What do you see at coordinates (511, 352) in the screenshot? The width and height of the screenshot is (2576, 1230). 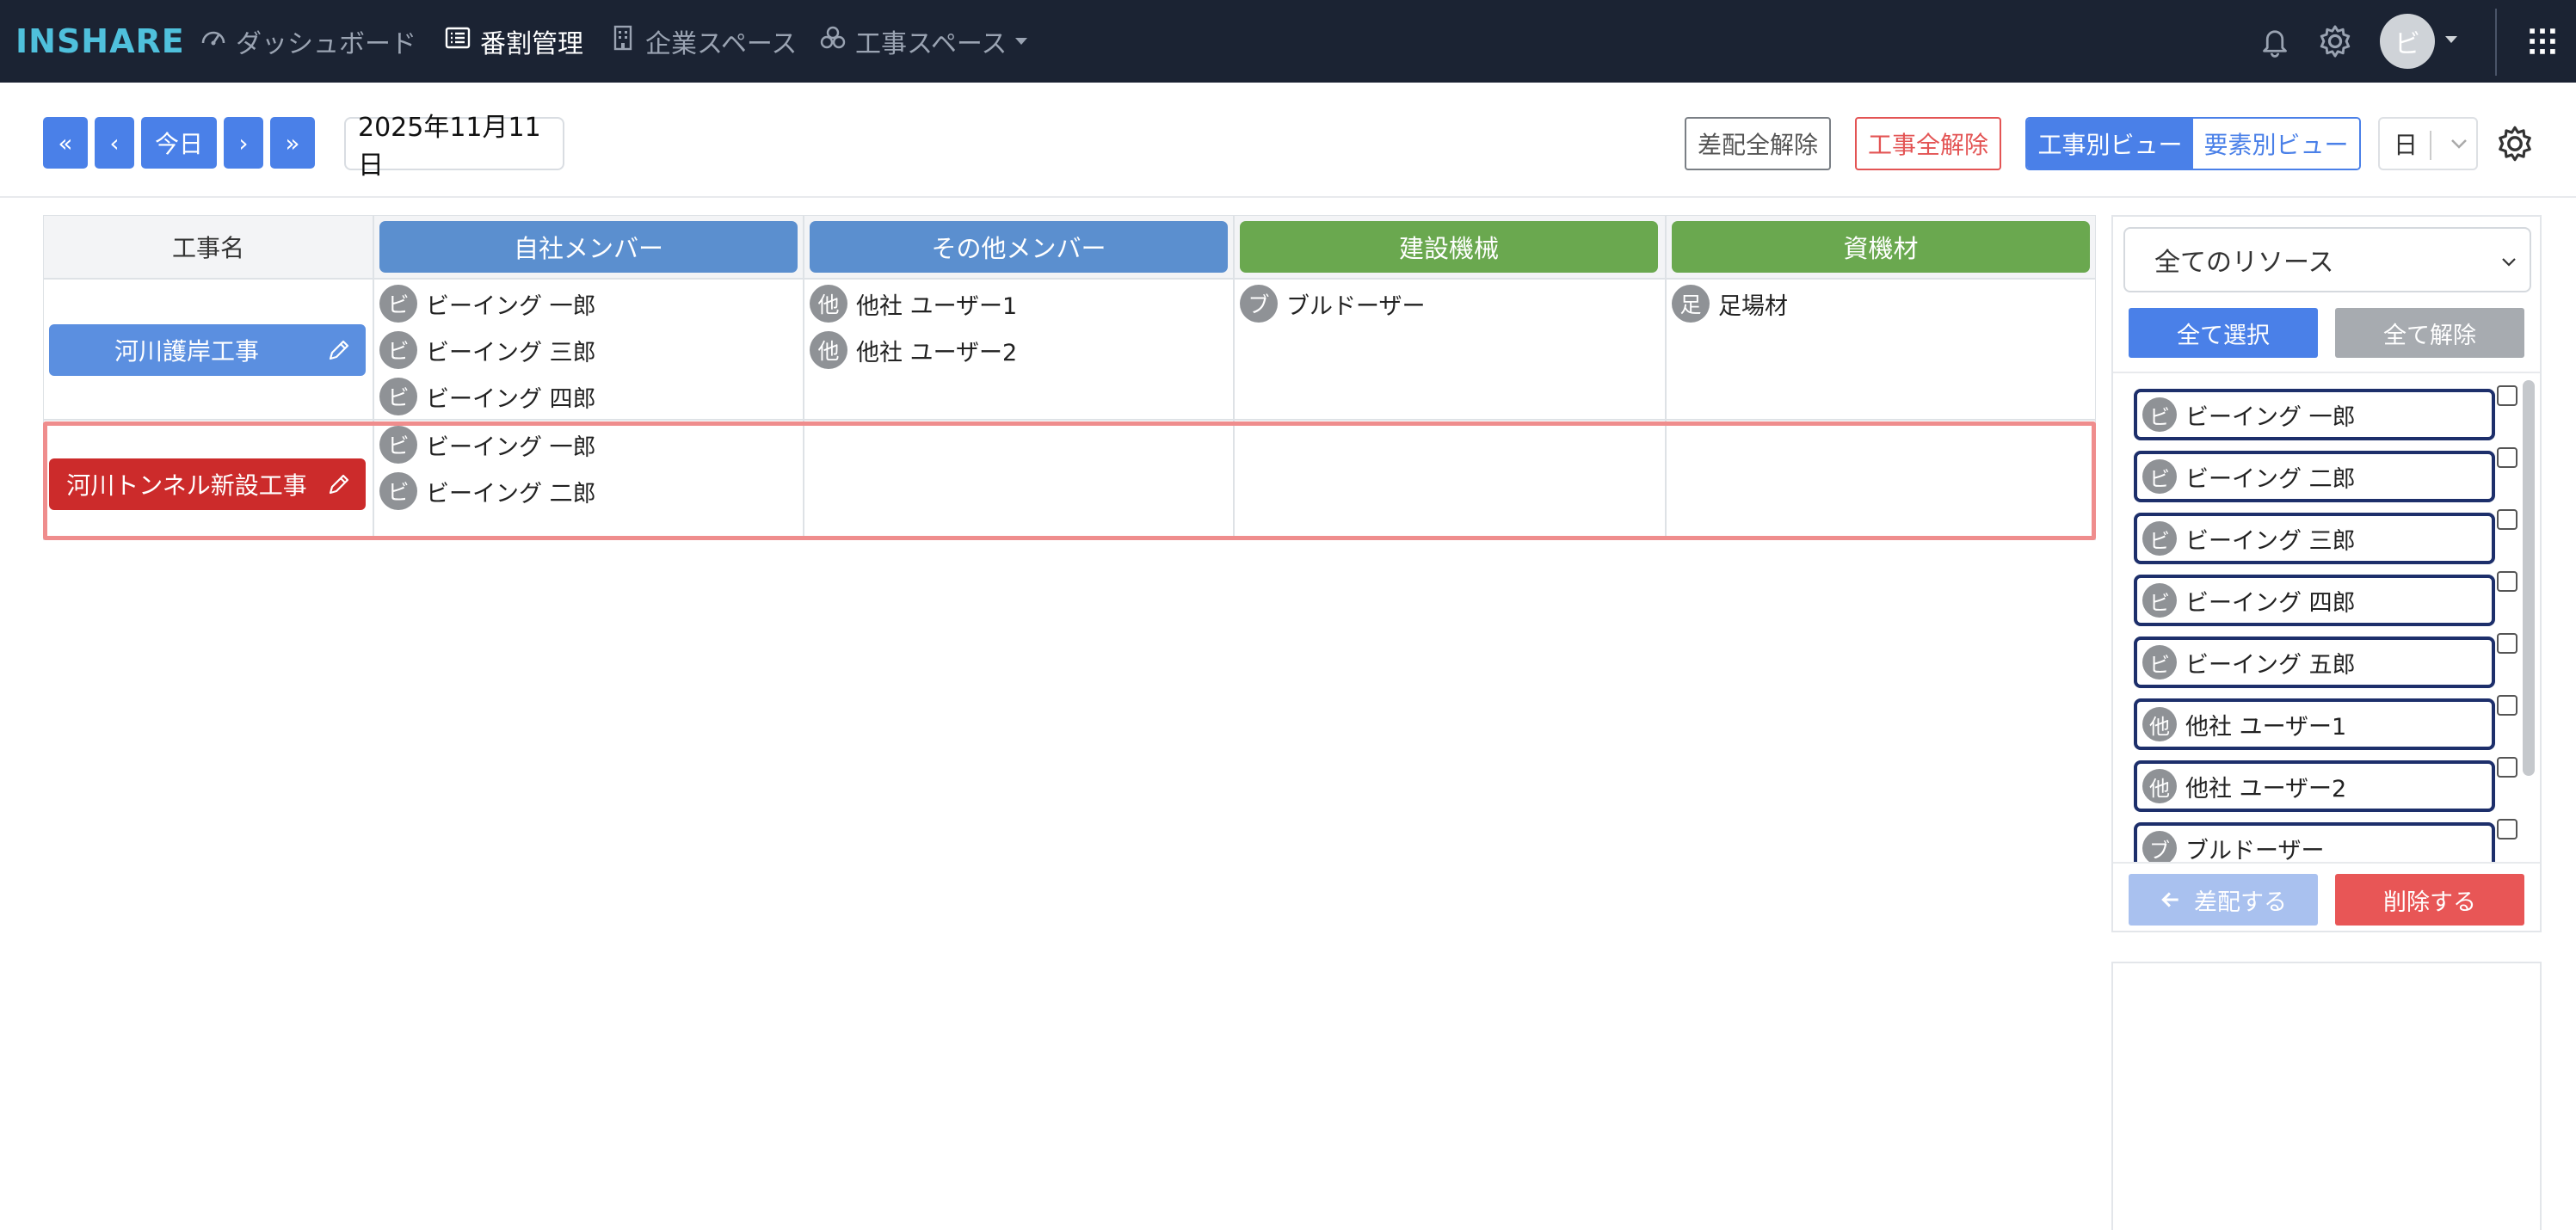 I see `resource-label: ビーイング 三郎` at bounding box center [511, 352].